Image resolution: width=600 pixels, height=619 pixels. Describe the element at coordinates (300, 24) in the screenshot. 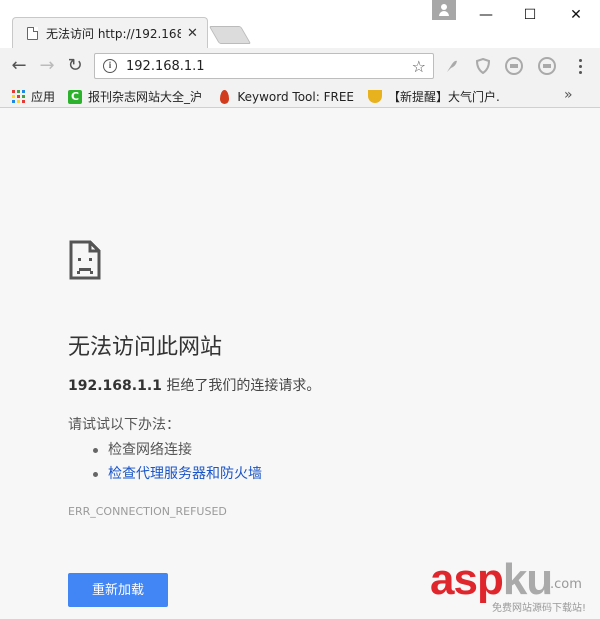

I see `title-bar: 无法访问 http://192.168 ✕ — ☐ ✕` at that location.